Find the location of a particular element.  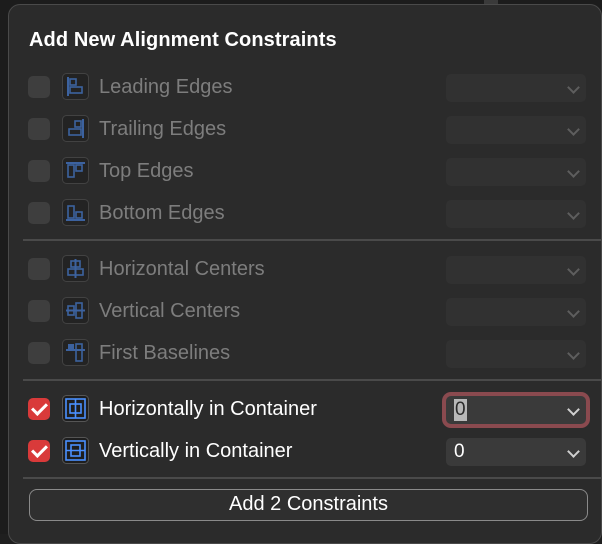

horizontal-centers-checkbox is located at coordinates (39, 269).